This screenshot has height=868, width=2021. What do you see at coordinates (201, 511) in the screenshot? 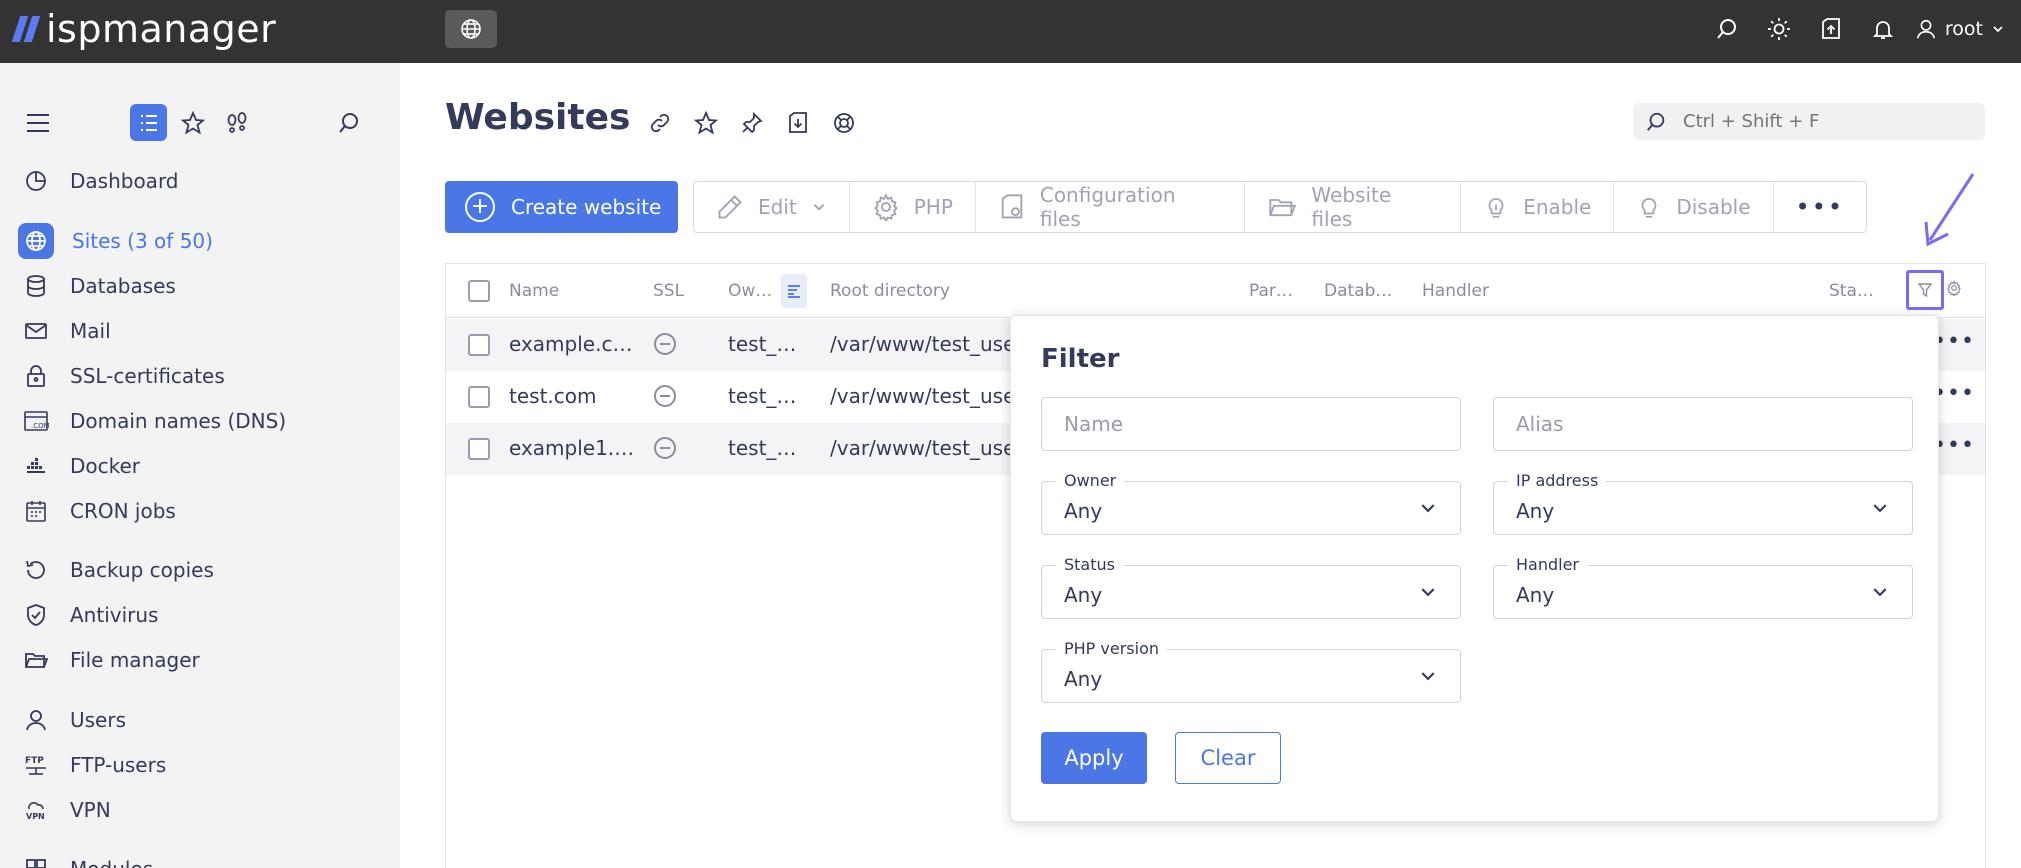
I see `sidebar-item-cron: CRON jobs` at bounding box center [201, 511].